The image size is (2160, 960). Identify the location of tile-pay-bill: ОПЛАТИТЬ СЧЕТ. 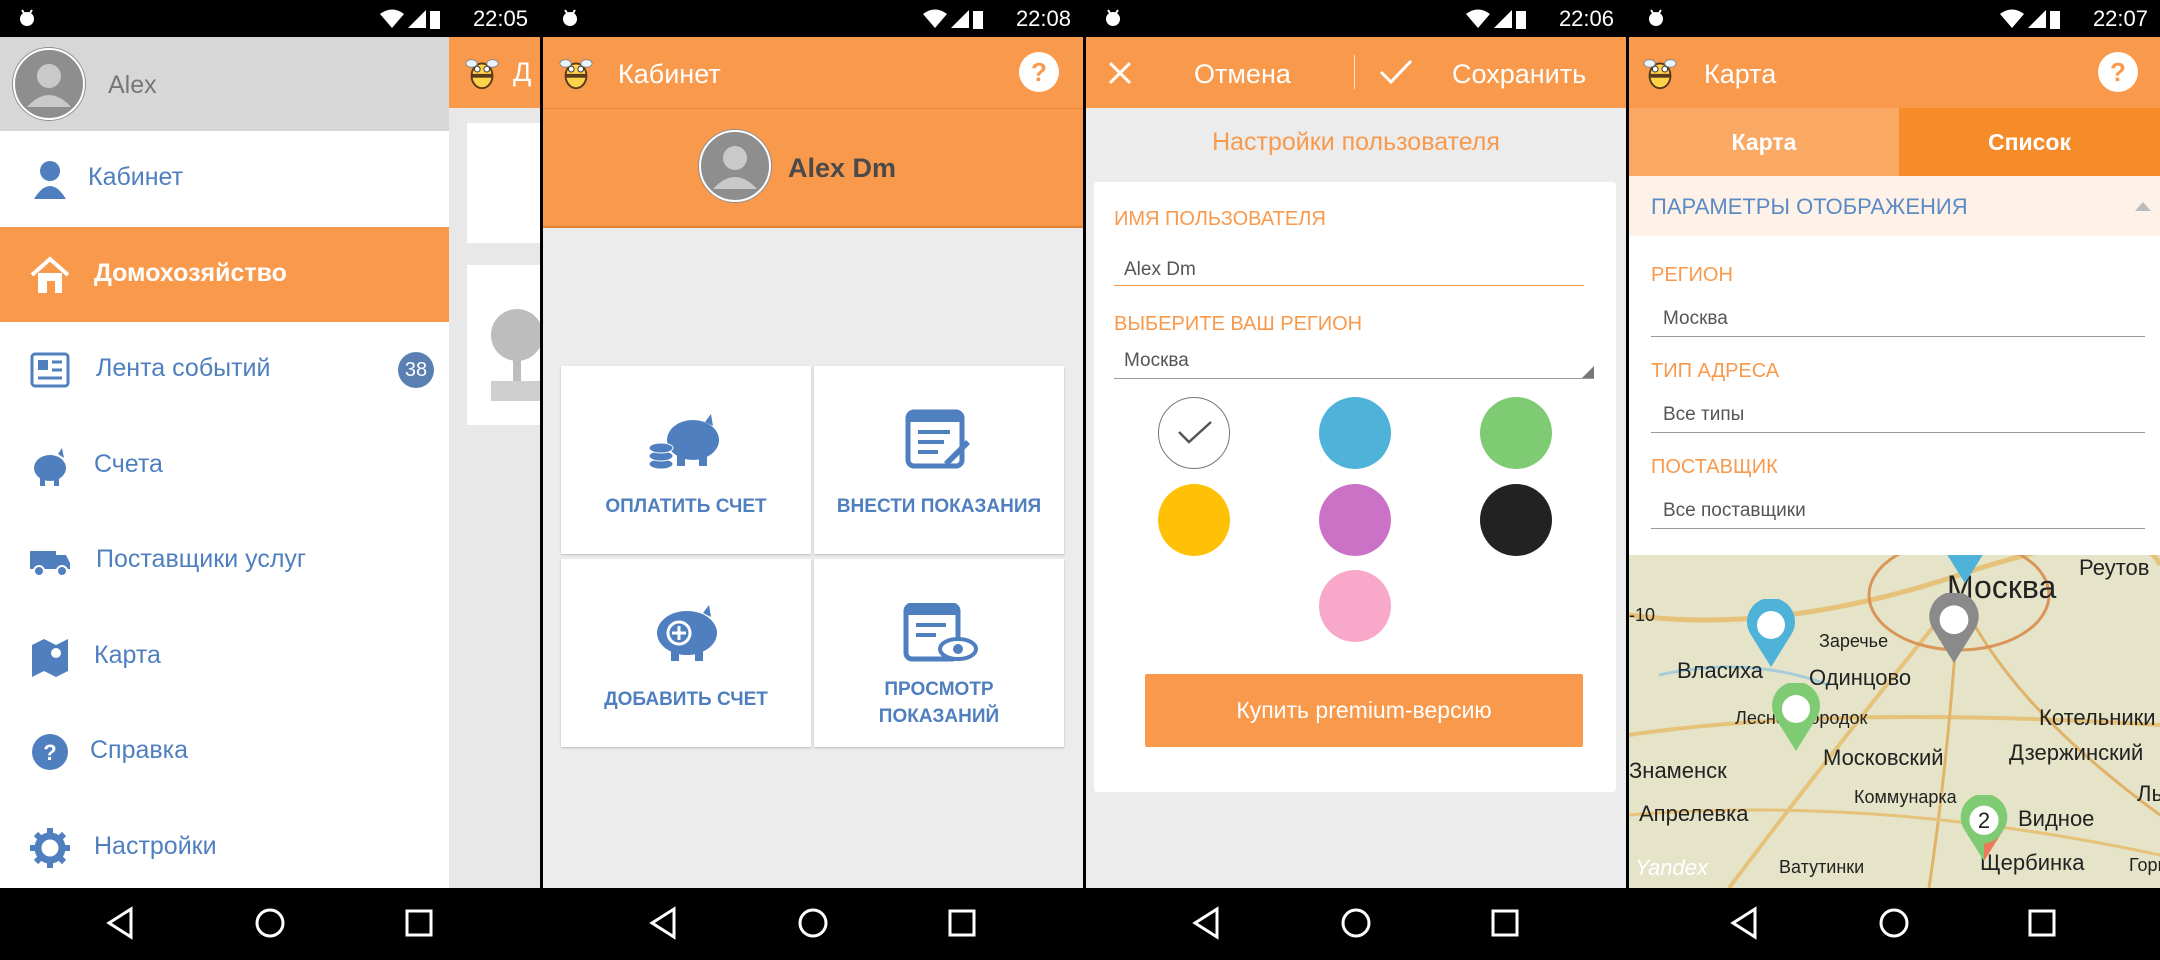
(686, 460).